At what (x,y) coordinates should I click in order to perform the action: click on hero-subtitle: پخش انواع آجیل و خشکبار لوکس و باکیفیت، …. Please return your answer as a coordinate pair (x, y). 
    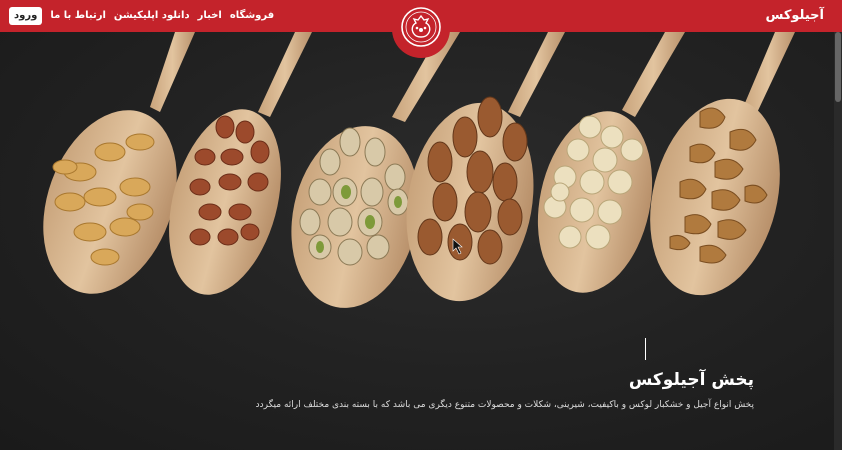
    Looking at the image, I should click on (504, 405).